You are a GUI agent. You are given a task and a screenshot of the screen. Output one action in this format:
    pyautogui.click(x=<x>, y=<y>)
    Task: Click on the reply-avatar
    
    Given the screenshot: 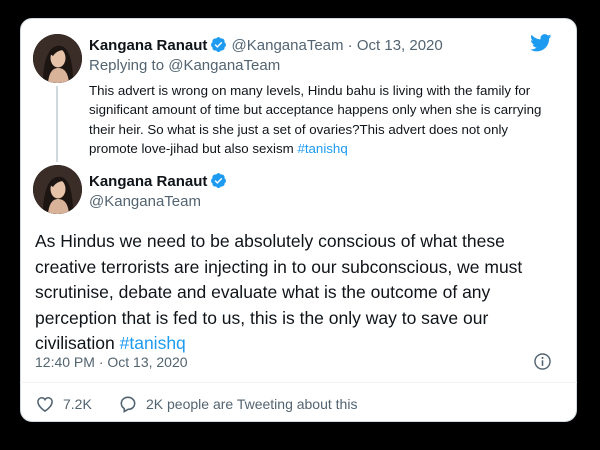 What is the action you would take?
    pyautogui.click(x=57, y=58)
    